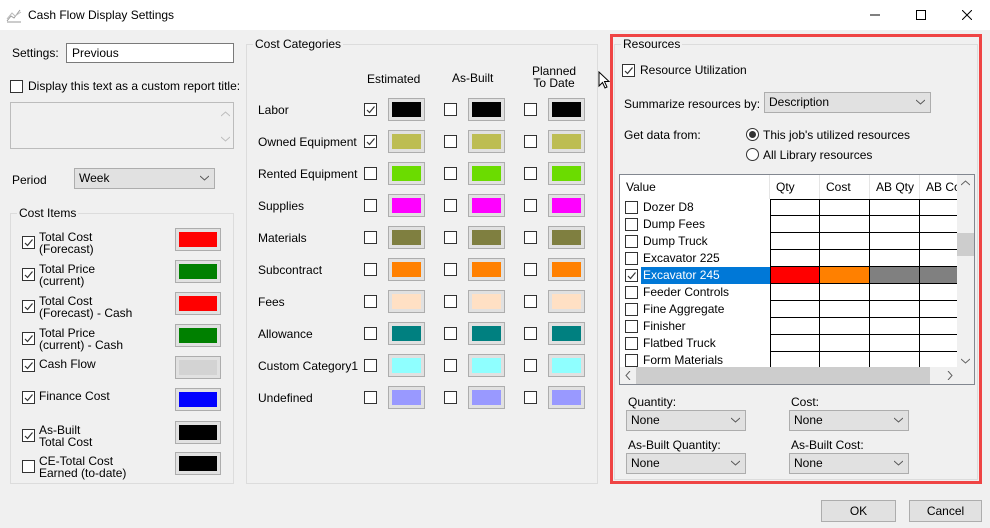  What do you see at coordinates (144, 178) in the screenshot?
I see `period-select: Week` at bounding box center [144, 178].